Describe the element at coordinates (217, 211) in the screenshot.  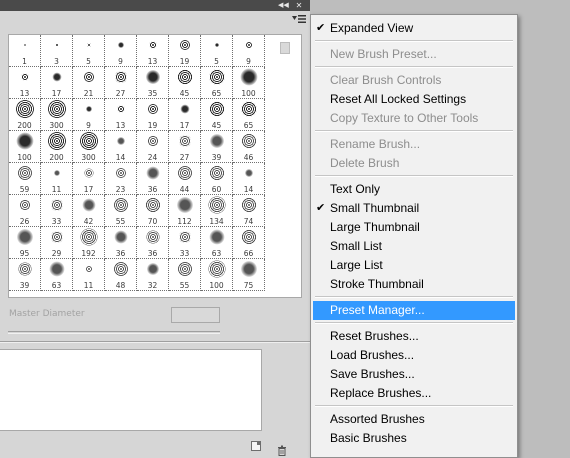
I see `brush-preset-cell: 134` at that location.